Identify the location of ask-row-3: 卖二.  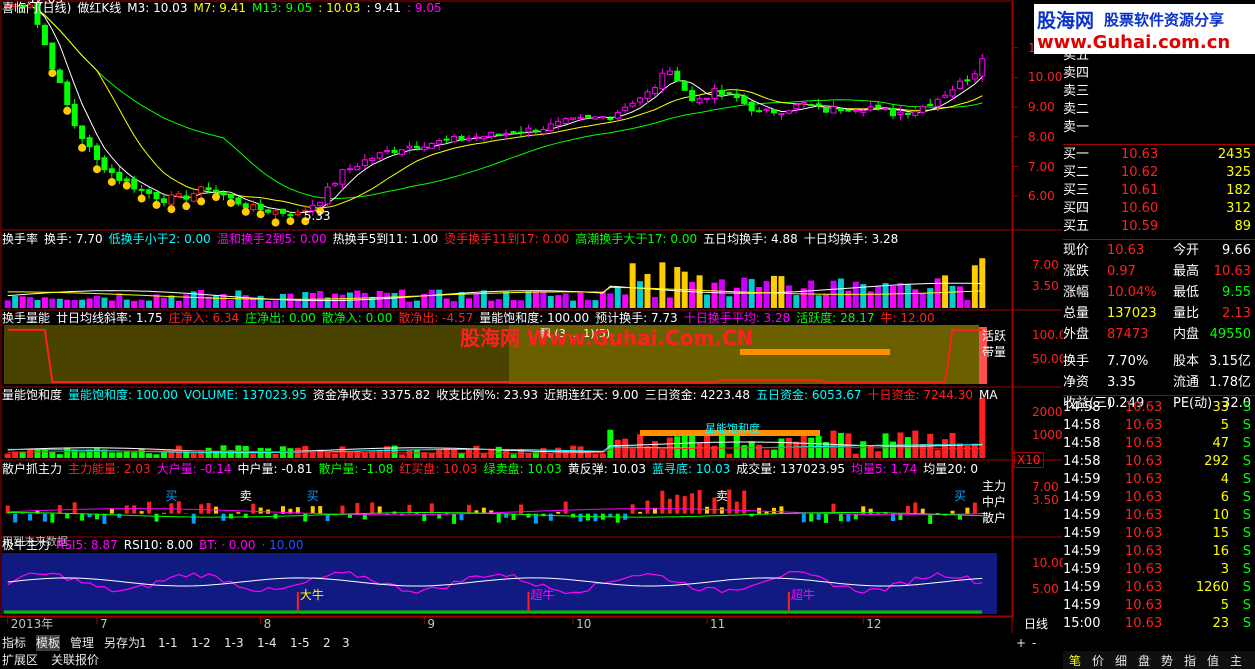
(1159, 110).